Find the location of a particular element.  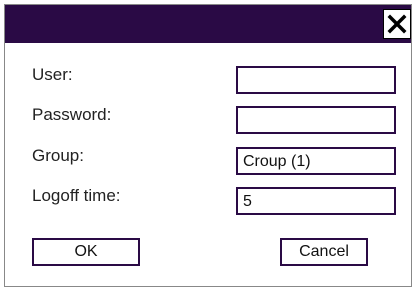

password-label: Password: is located at coordinates (72, 114).